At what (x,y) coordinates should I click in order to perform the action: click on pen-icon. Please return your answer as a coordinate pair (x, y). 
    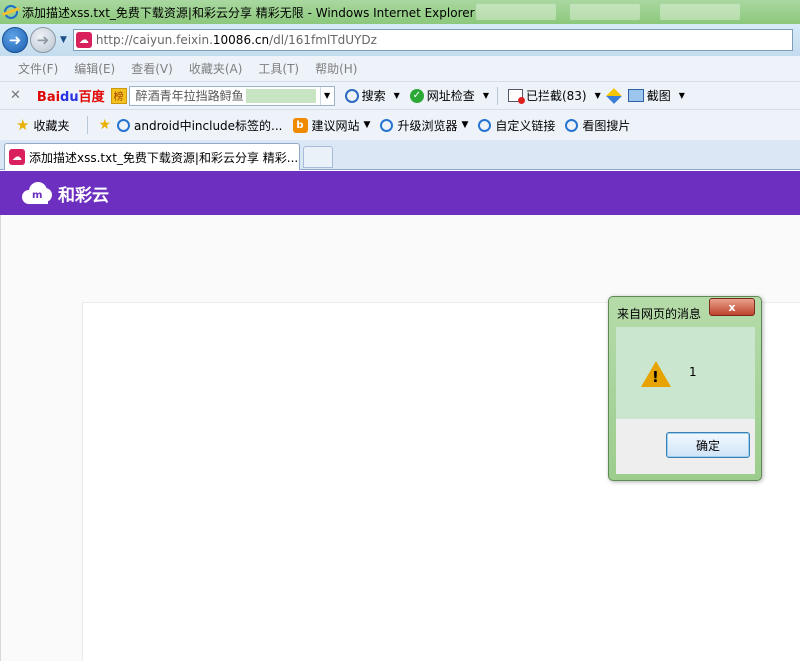
    Looking at the image, I should click on (613, 95).